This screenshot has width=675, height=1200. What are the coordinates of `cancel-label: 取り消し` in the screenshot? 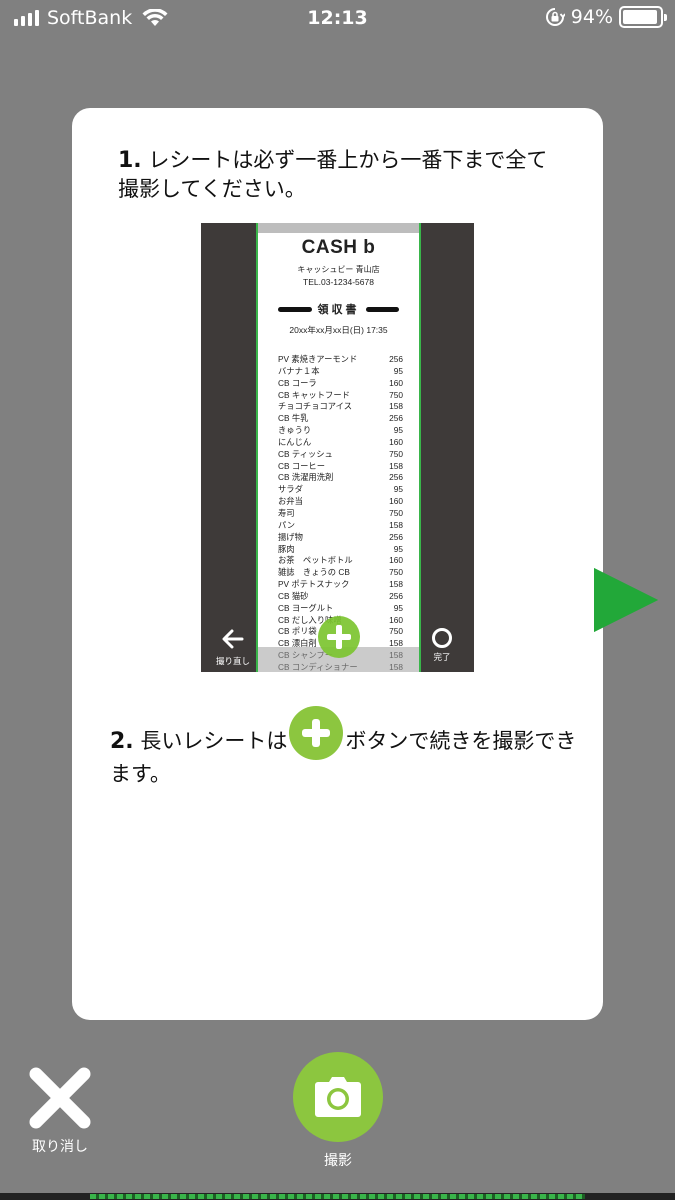 It's located at (60, 1147).